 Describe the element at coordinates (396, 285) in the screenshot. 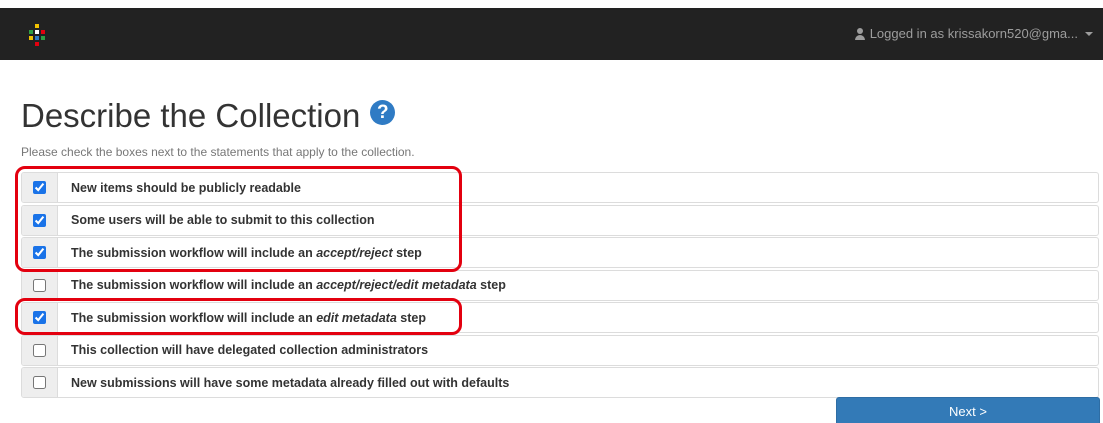

I see `option-label-emphasis: accept/reject/edit metadata` at that location.